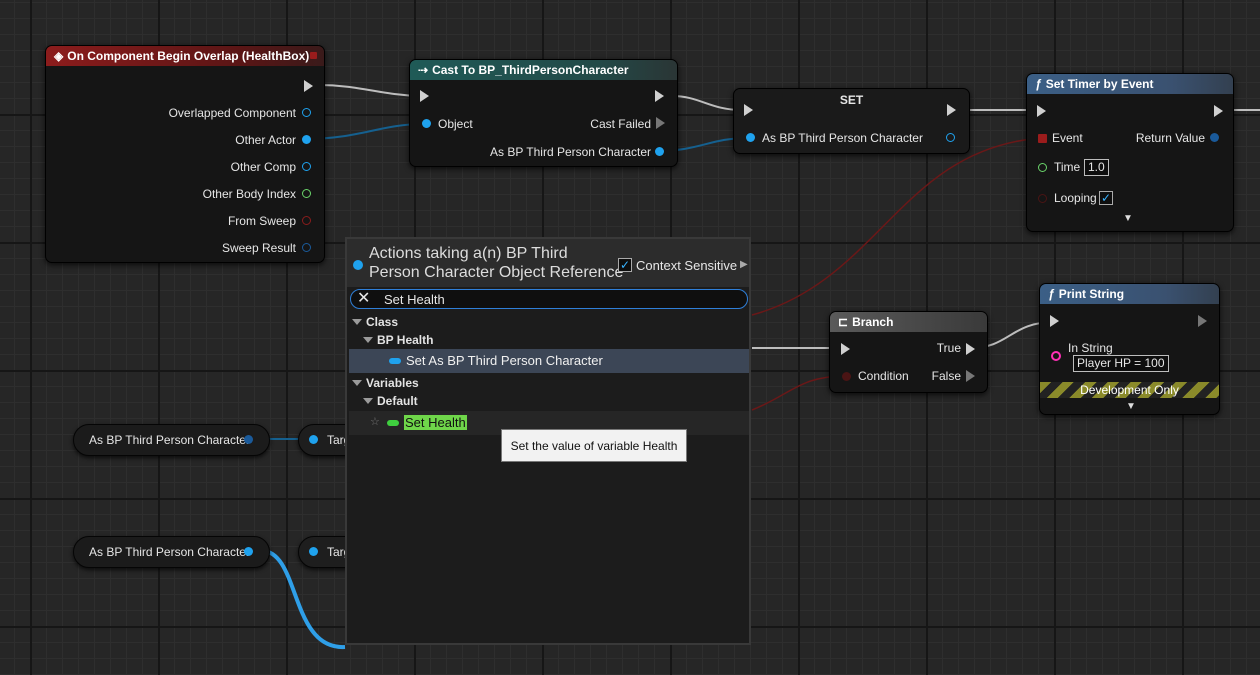 The width and height of the screenshot is (1260, 675). Describe the element at coordinates (851, 100) in the screenshot. I see `set-title: SET` at that location.